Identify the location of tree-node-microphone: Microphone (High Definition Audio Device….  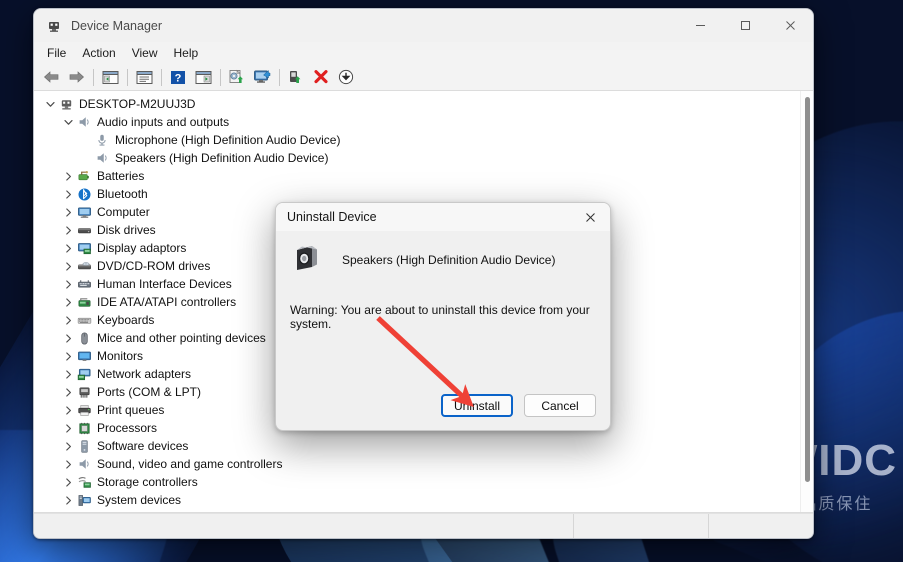
(417, 140).